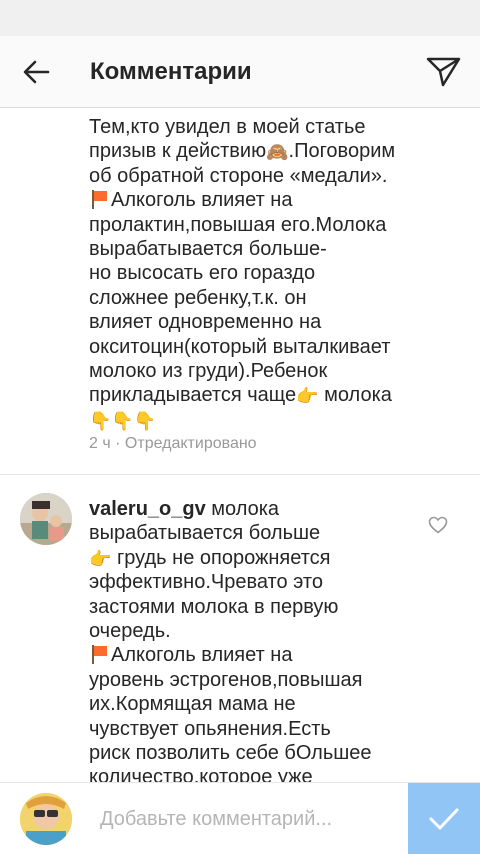 The image size is (480, 854). What do you see at coordinates (100, 443) in the screenshot?
I see `comment-time: 2 ч` at bounding box center [100, 443].